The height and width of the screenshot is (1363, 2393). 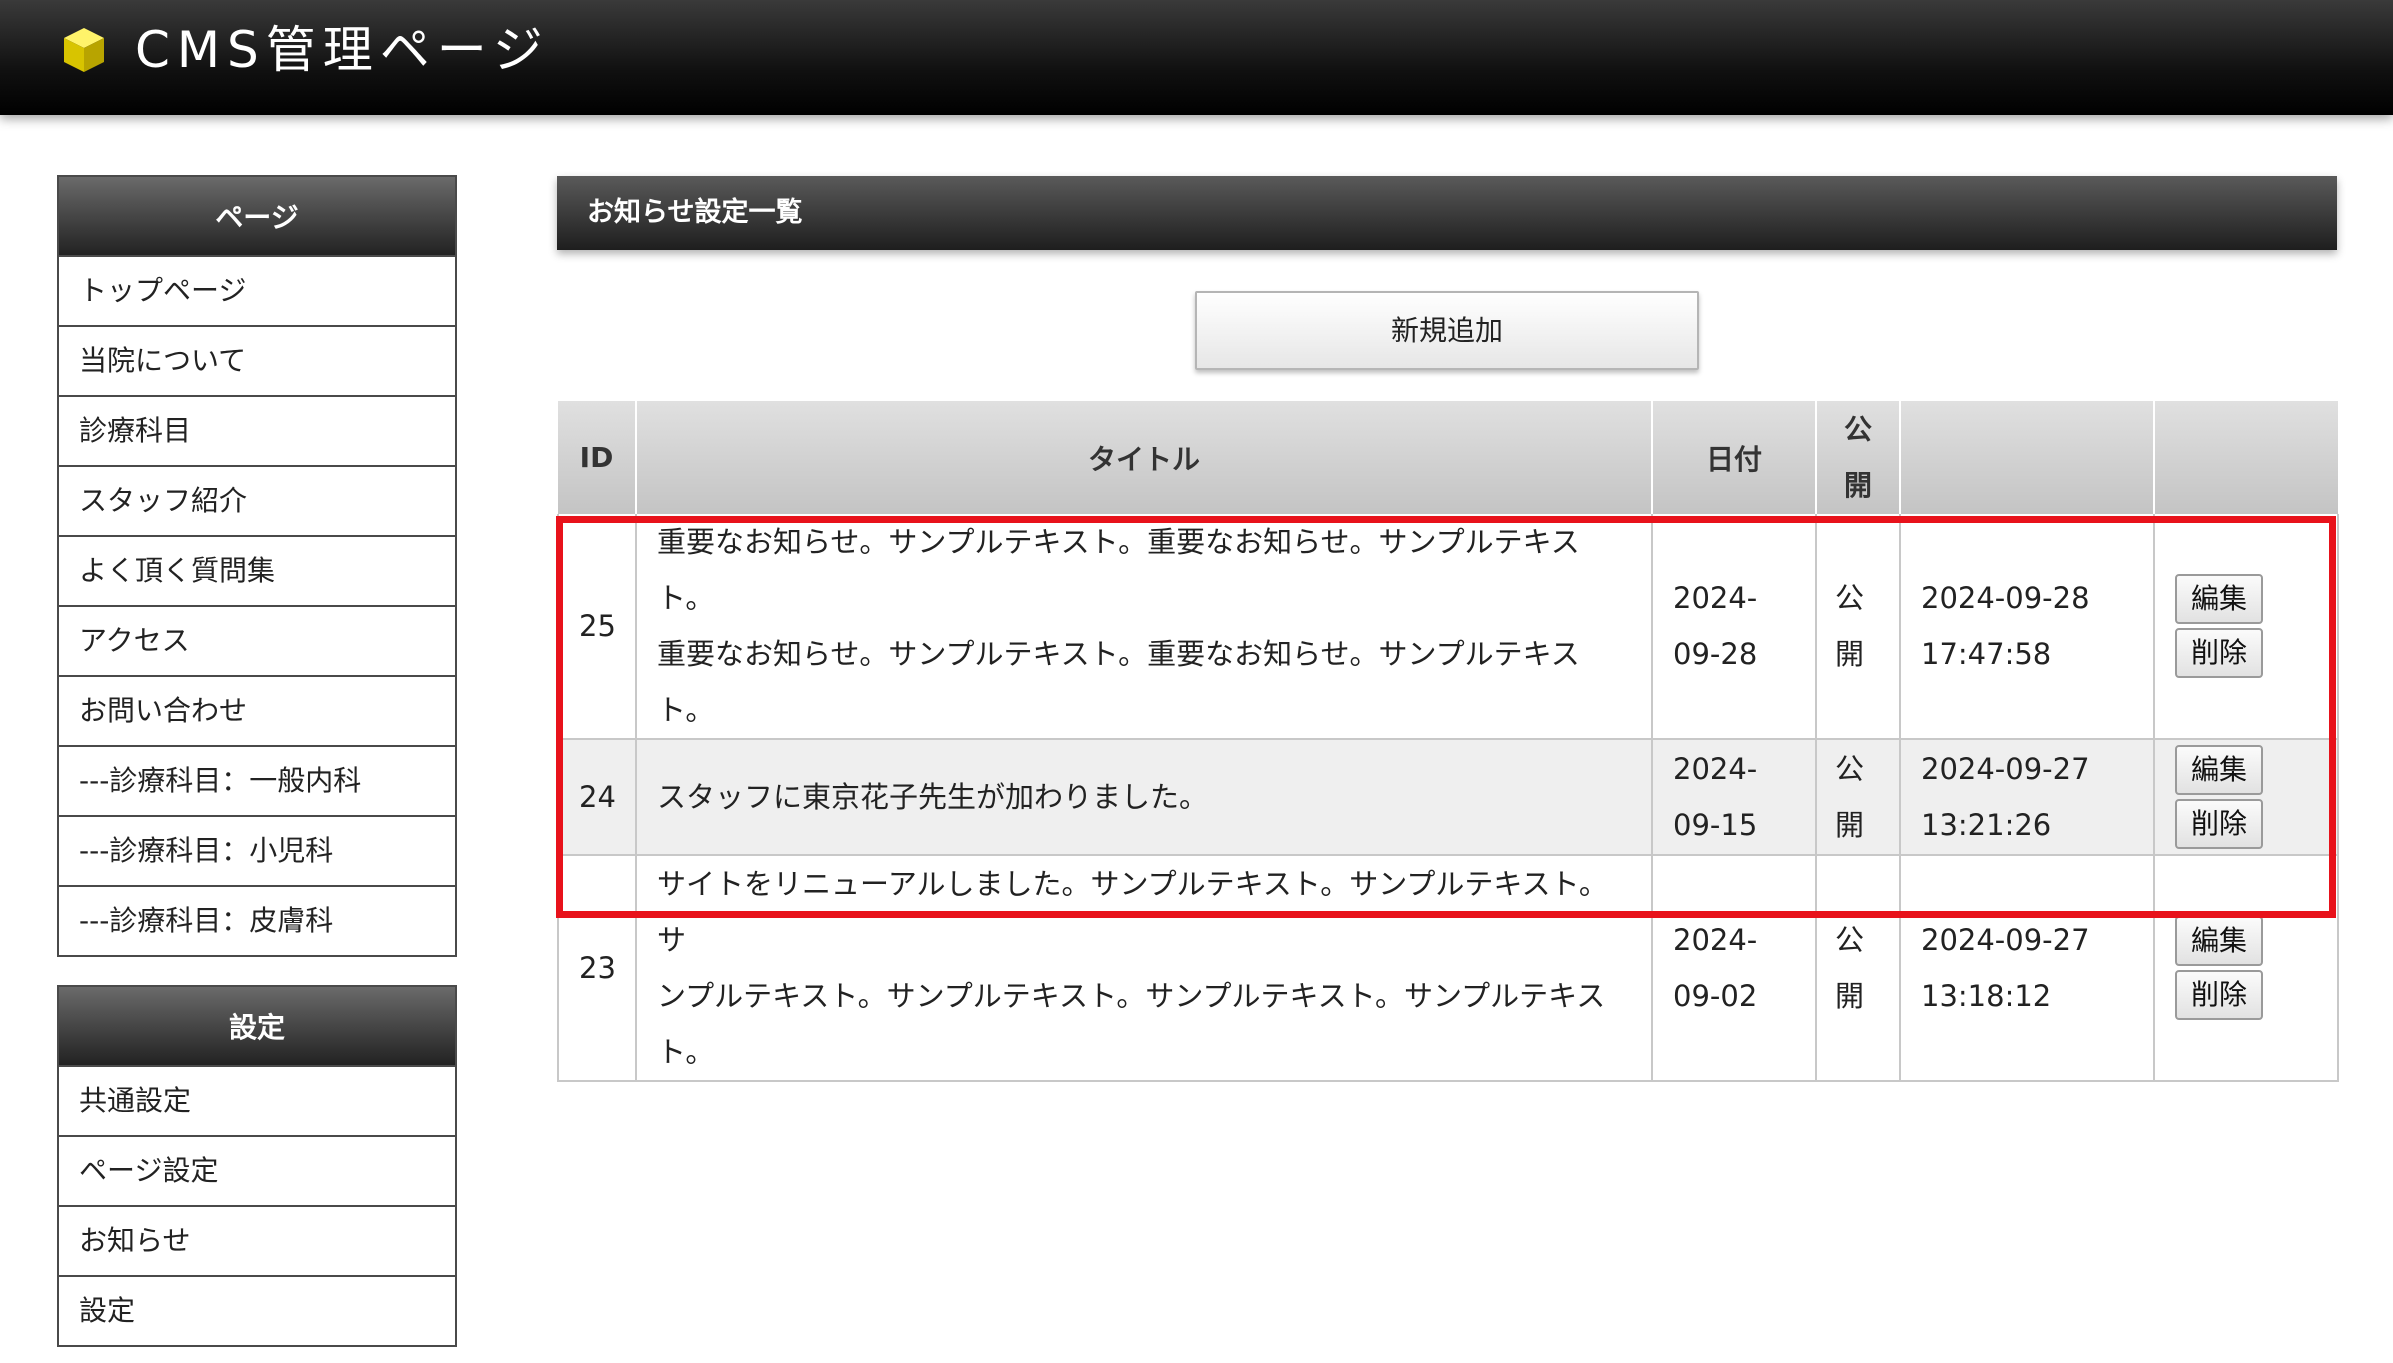 What do you see at coordinates (1857, 457) in the screenshot?
I see `column-header-published: 公 開` at bounding box center [1857, 457].